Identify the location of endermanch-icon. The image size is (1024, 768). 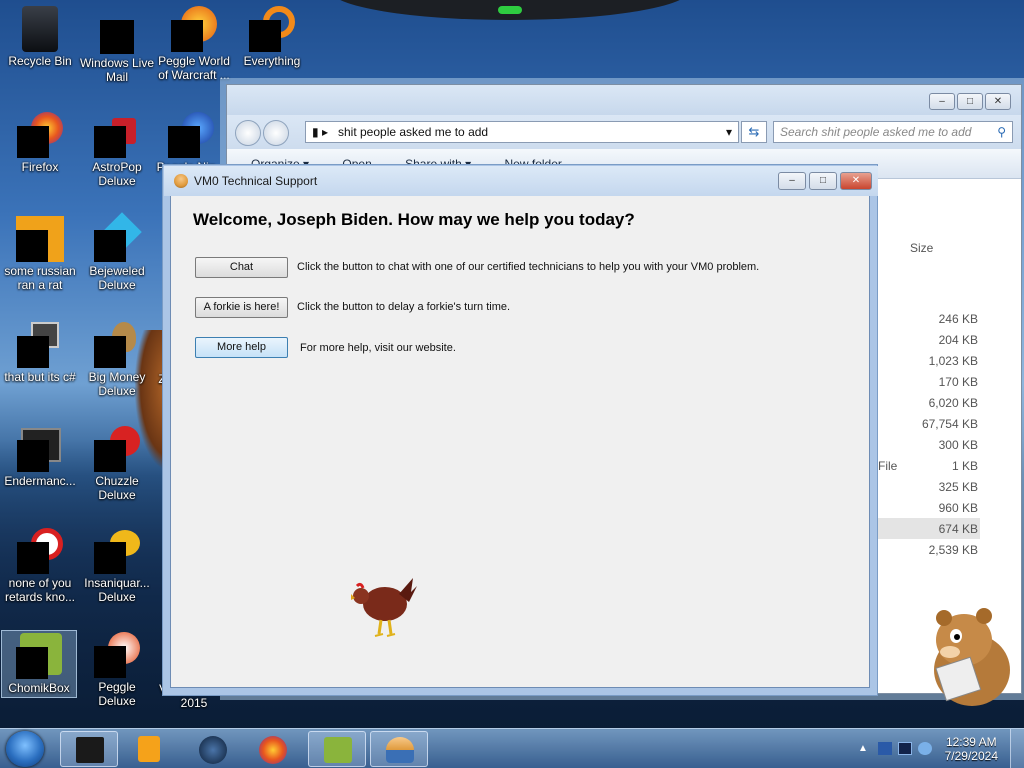
(40, 449).